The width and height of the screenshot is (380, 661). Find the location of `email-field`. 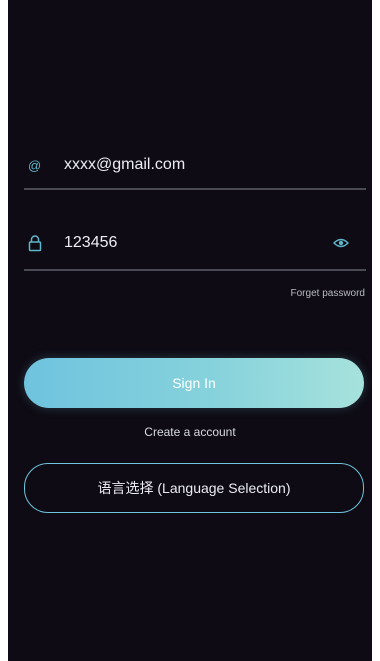

email-field is located at coordinates (209, 165).